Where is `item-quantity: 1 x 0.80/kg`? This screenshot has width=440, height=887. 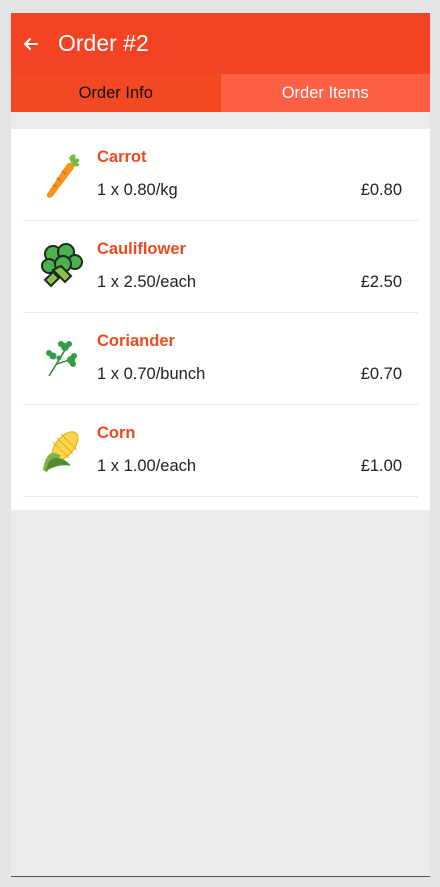
item-quantity: 1 x 0.80/kg is located at coordinates (137, 190).